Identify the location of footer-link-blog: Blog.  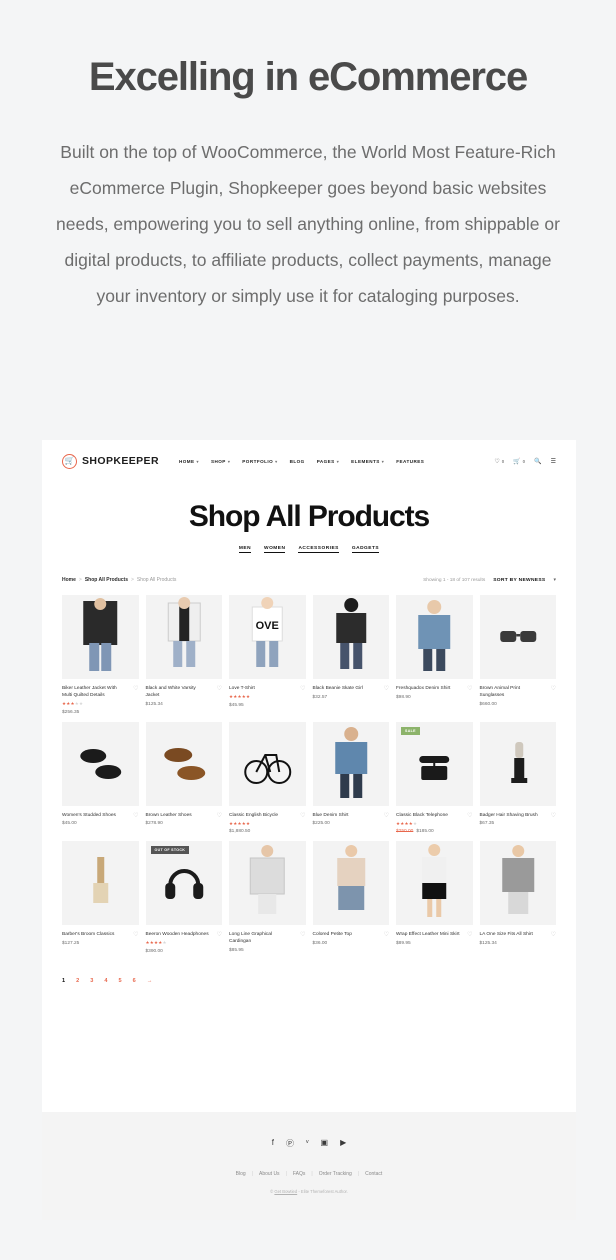
(241, 1174).